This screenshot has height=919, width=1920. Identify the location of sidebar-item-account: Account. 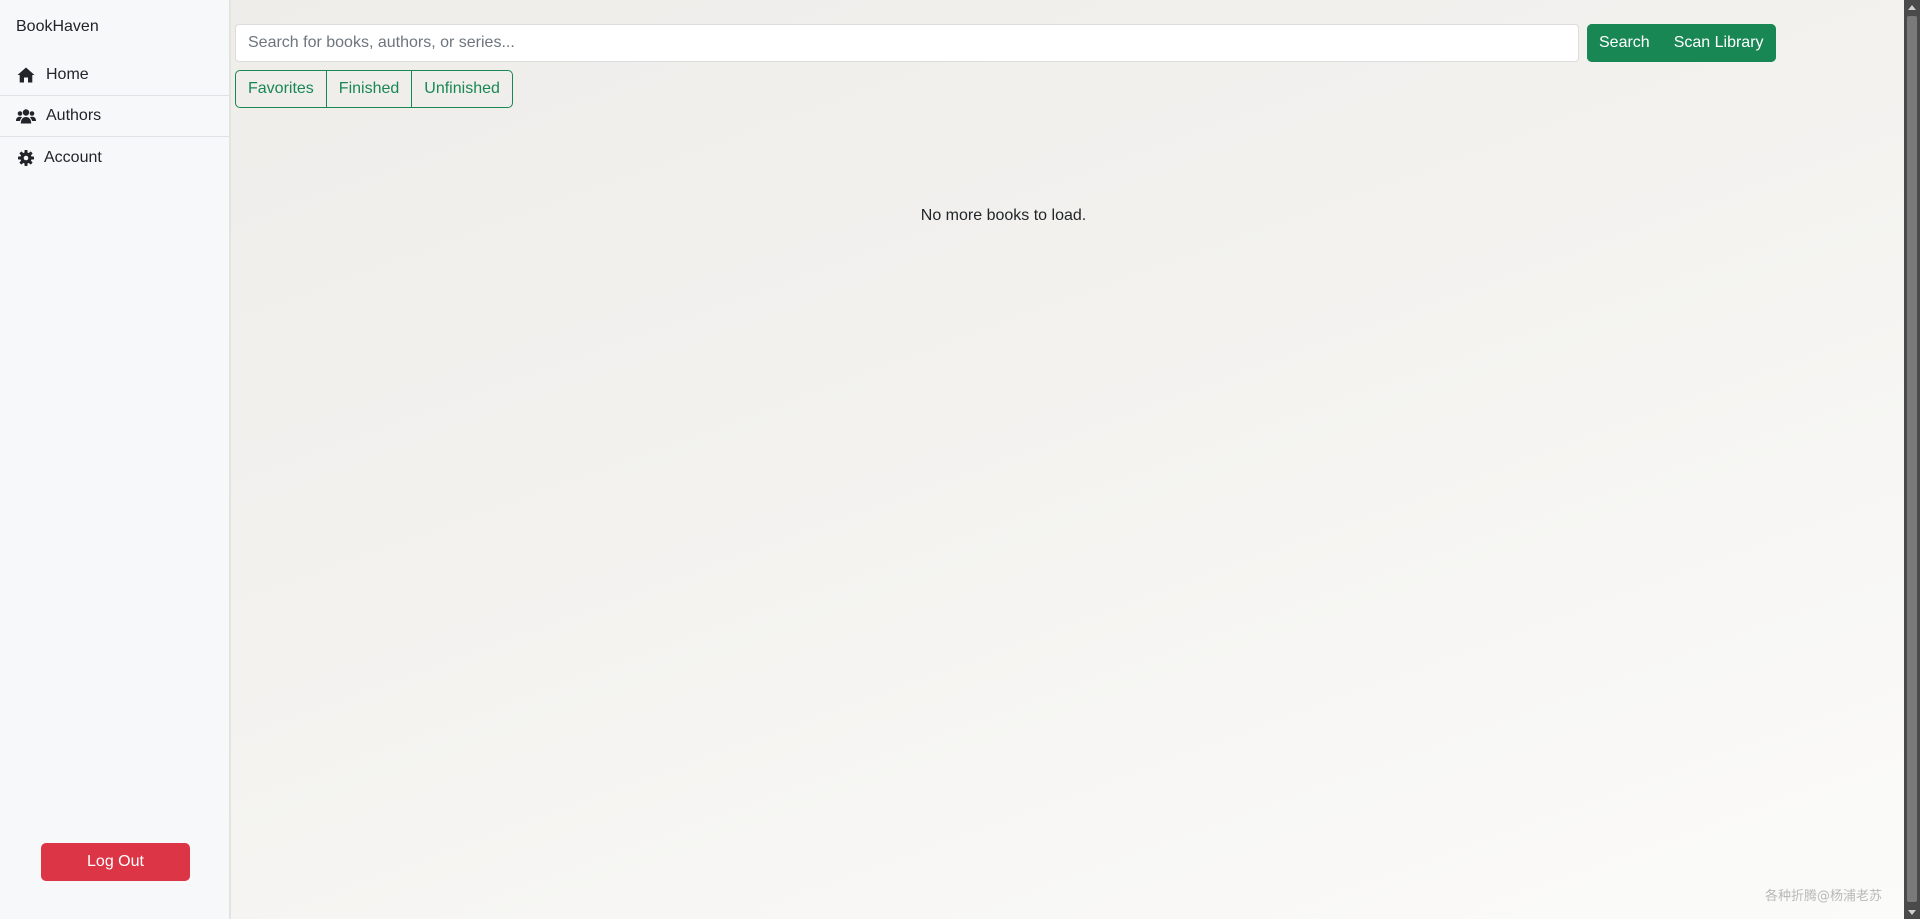
(115, 157).